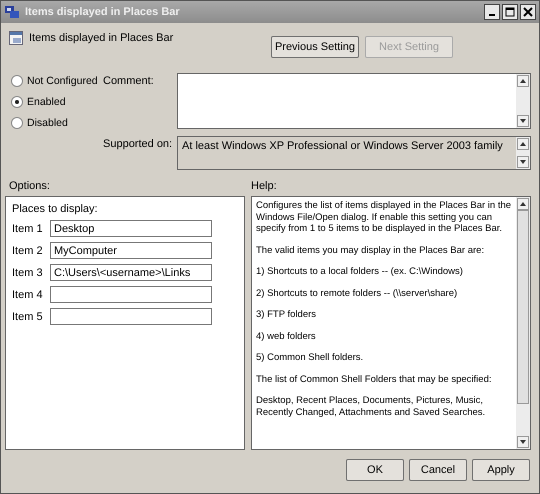 The height and width of the screenshot is (494, 540). Describe the element at coordinates (131, 250) in the screenshot. I see `item-field: MyComputer` at that location.